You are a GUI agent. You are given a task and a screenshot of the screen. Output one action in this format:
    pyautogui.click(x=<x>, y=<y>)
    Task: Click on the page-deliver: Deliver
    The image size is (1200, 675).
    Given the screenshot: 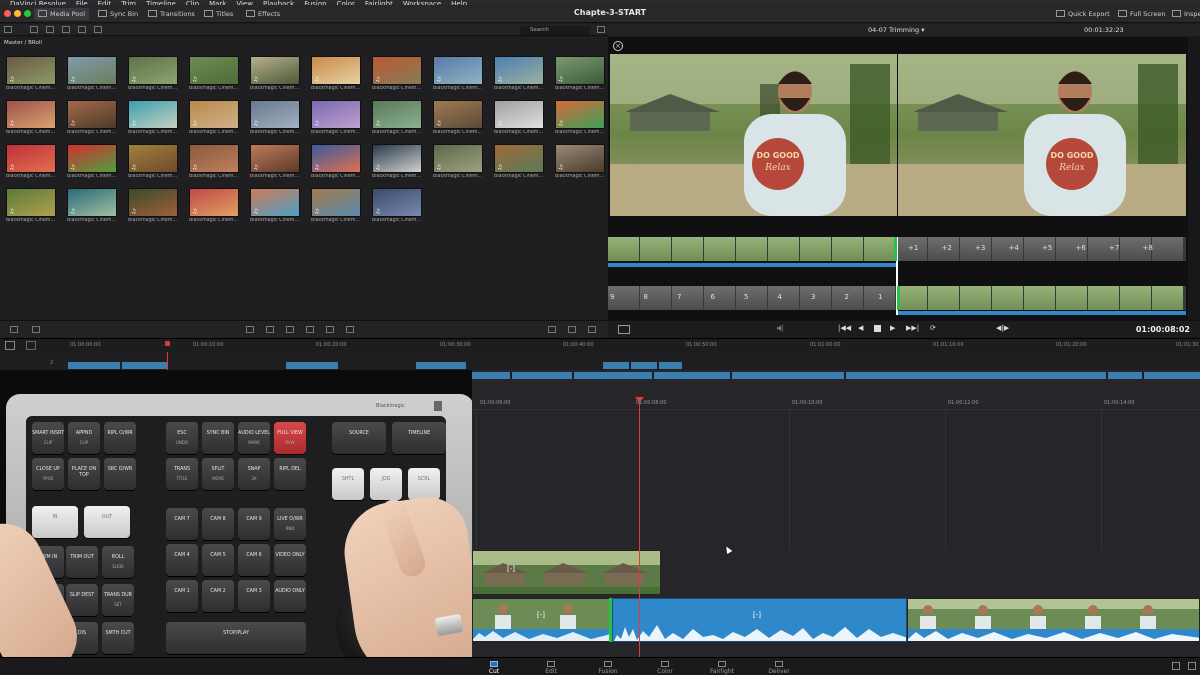 What is the action you would take?
    pyautogui.click(x=779, y=668)
    